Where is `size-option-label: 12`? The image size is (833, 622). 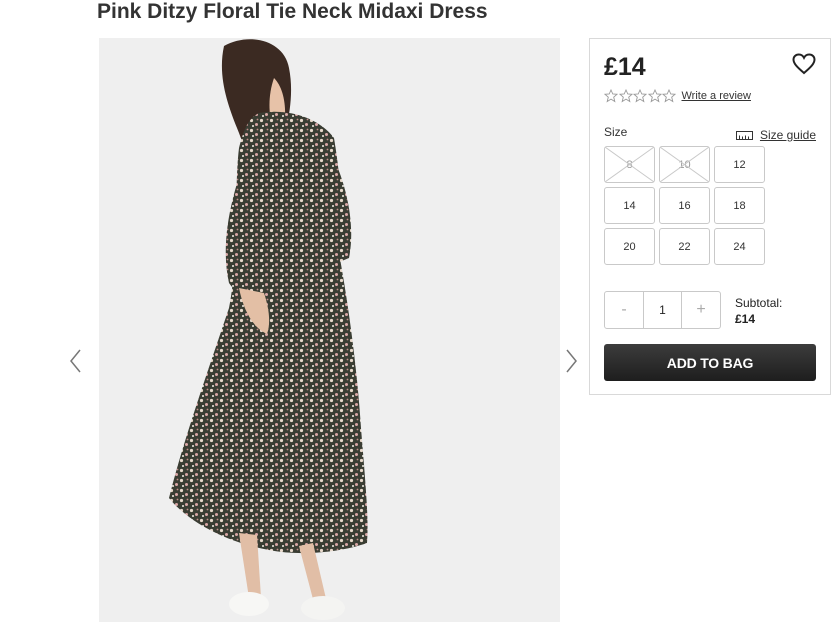
size-option-label: 12 is located at coordinates (739, 164).